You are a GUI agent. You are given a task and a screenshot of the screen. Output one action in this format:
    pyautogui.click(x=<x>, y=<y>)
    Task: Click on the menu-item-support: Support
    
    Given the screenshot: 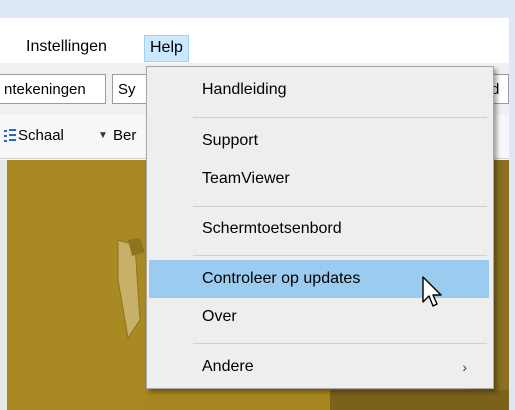 What is the action you would take?
    pyautogui.click(x=320, y=141)
    